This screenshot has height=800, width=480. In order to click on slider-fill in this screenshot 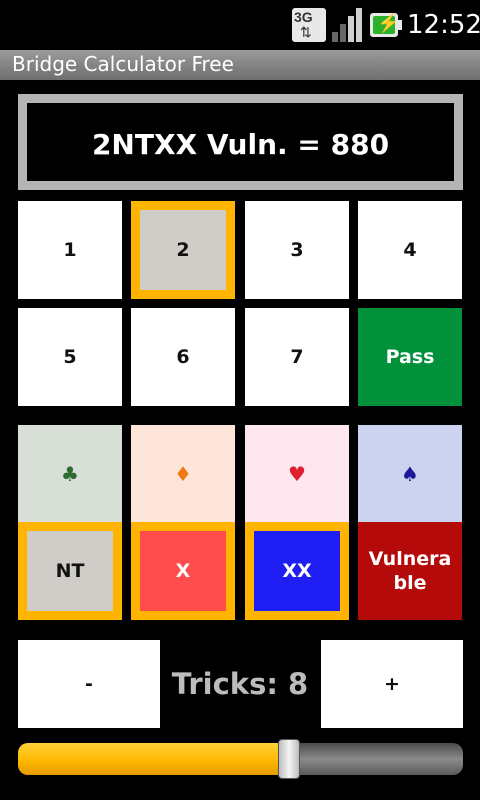, I will do `click(154, 759)`.